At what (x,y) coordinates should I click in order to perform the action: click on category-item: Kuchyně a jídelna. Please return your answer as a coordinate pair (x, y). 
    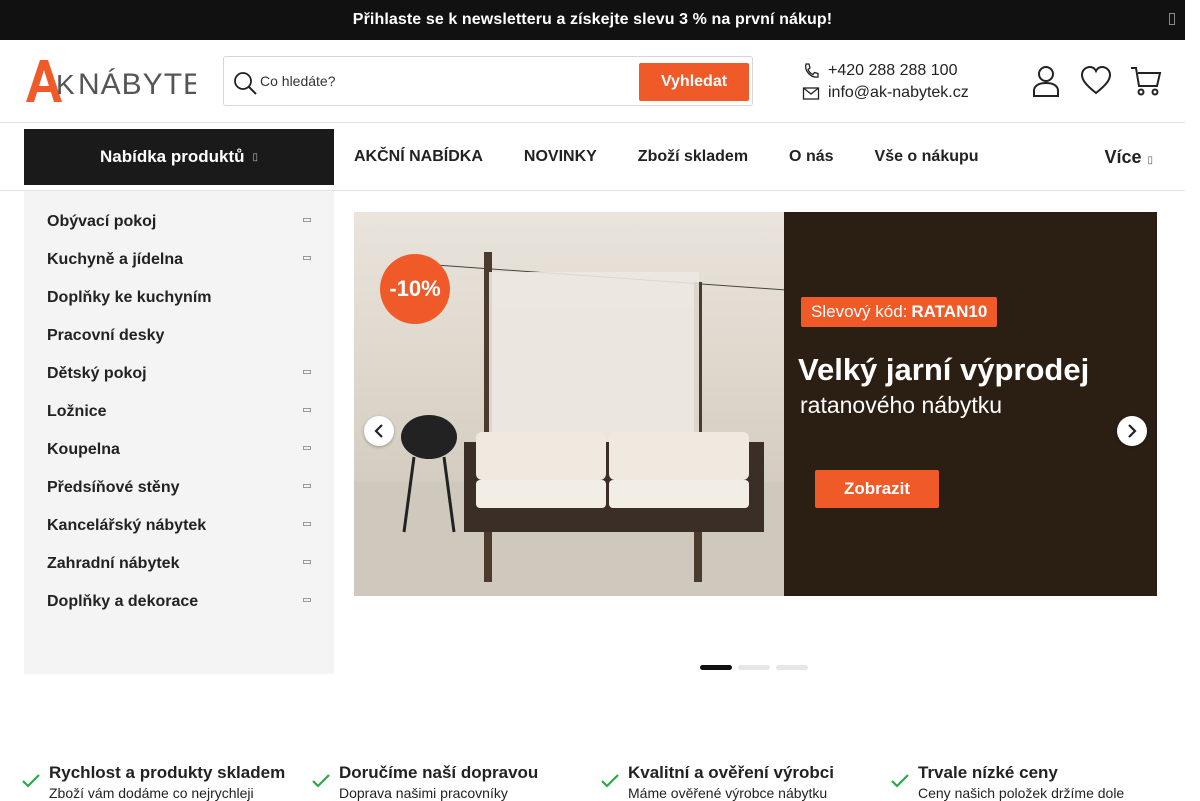
    Looking at the image, I should click on (182, 260).